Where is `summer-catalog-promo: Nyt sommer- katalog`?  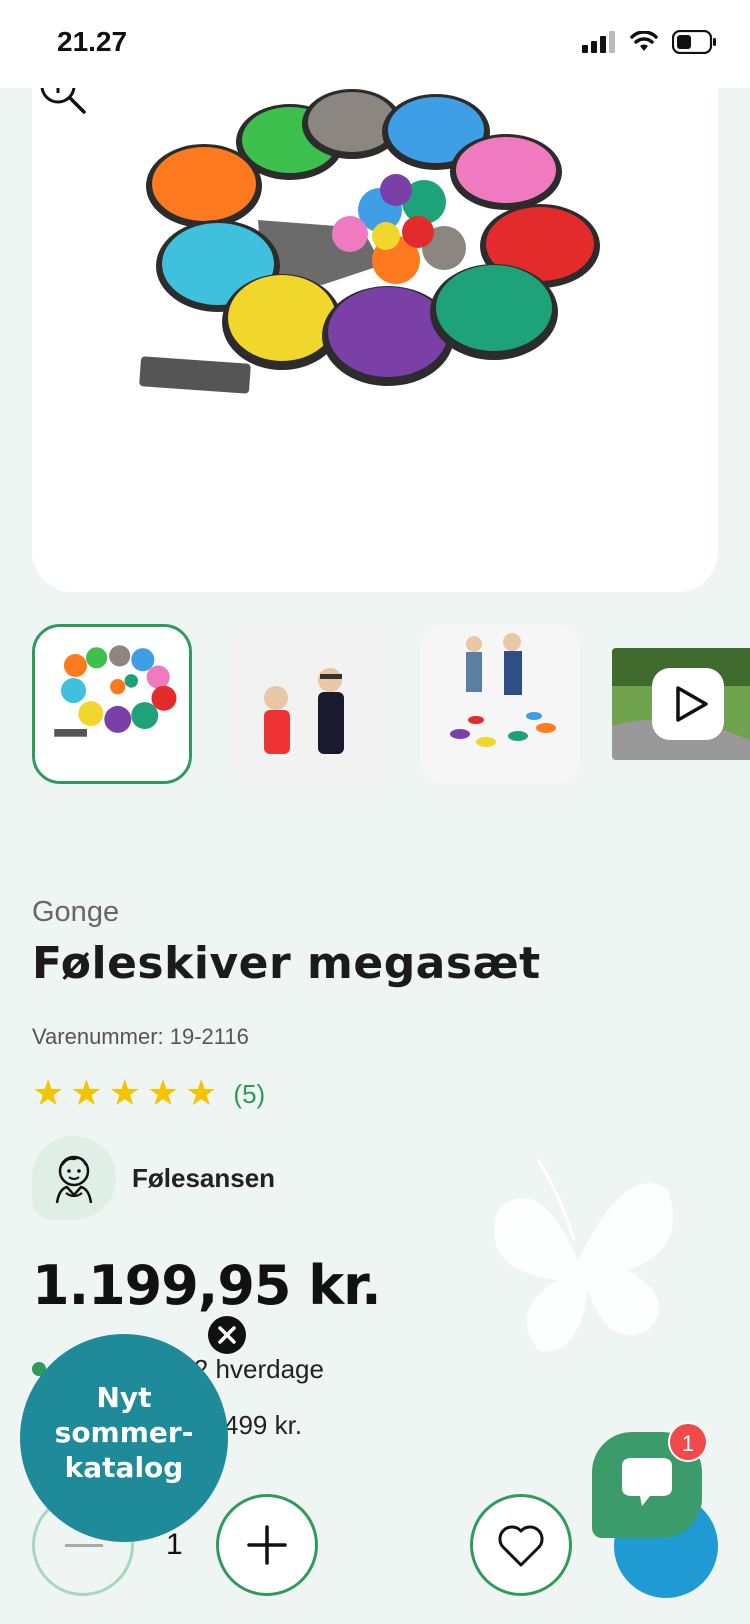 summer-catalog-promo: Nyt sommer- katalog is located at coordinates (124, 1438).